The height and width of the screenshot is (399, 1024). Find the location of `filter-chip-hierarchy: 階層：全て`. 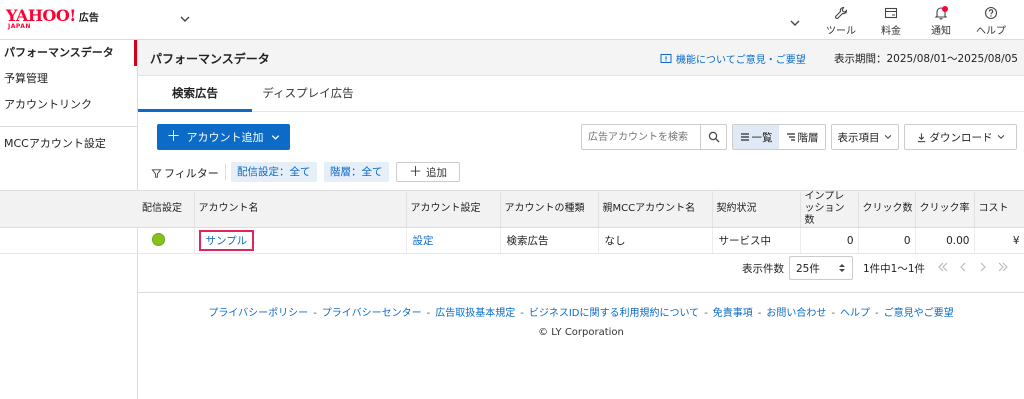

filter-chip-hierarchy: 階層：全て is located at coordinates (356, 172).